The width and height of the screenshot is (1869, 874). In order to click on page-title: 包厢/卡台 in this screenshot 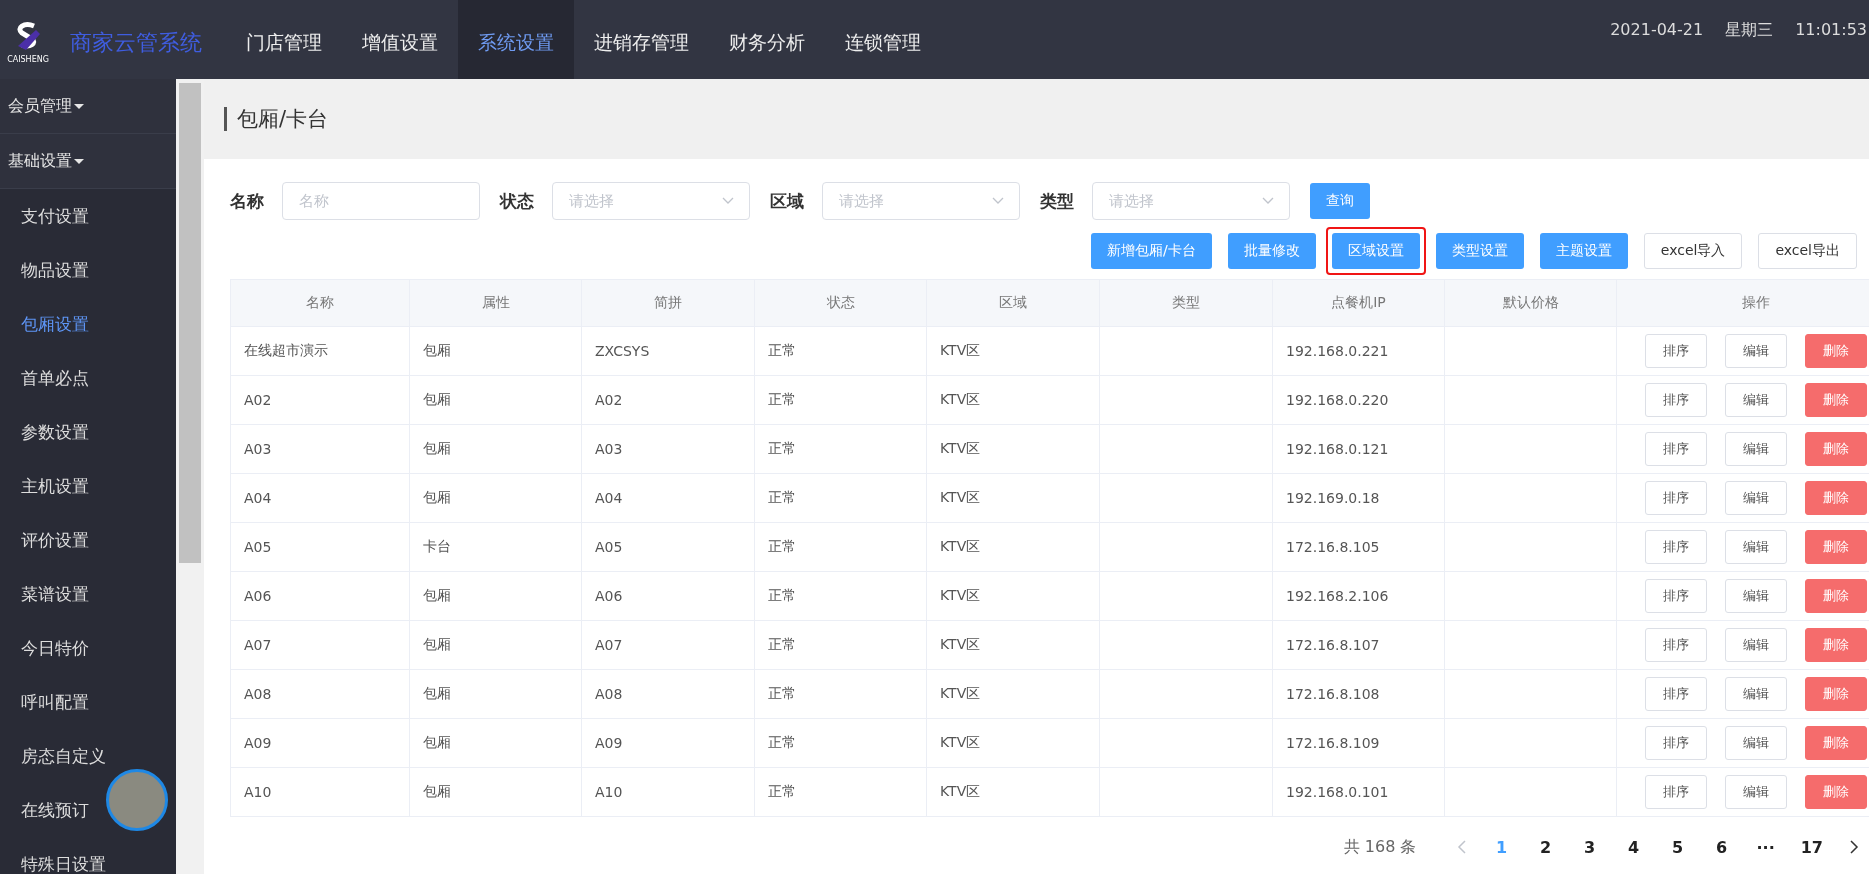, I will do `click(276, 119)`.